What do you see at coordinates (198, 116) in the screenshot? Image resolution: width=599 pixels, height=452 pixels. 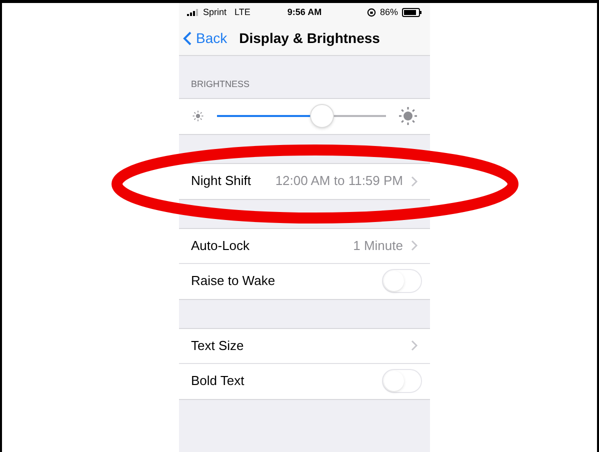 I see `dim-sun-icon` at bounding box center [198, 116].